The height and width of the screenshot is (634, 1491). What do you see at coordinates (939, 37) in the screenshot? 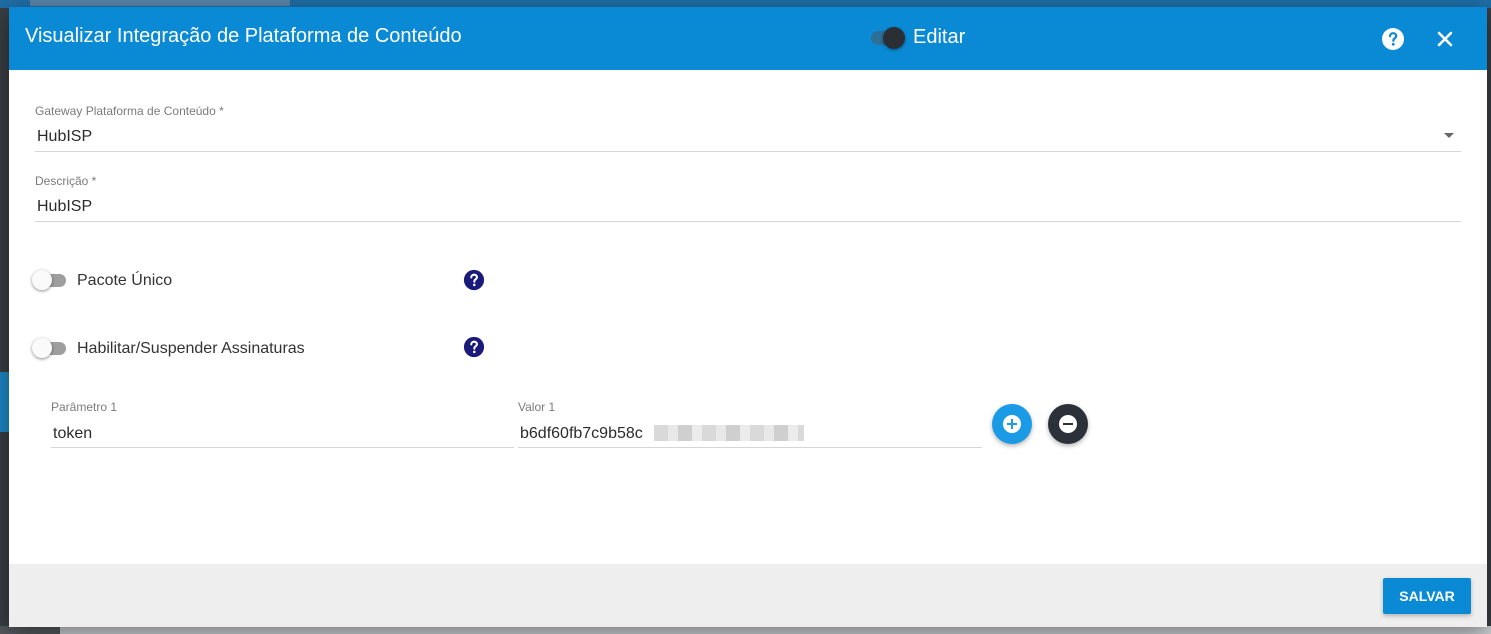
I see `edit-label: Editar` at bounding box center [939, 37].